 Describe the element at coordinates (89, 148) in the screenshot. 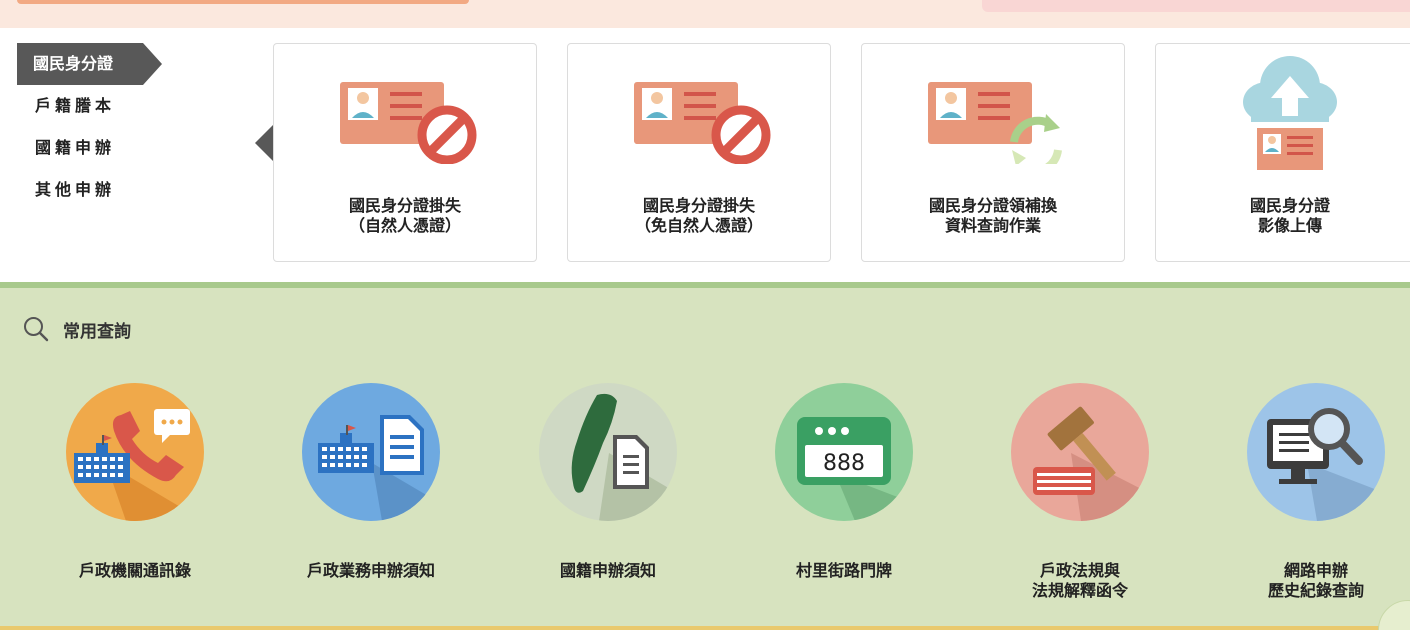

I see `side-nav-item-nationality: 國籍申辦` at that location.